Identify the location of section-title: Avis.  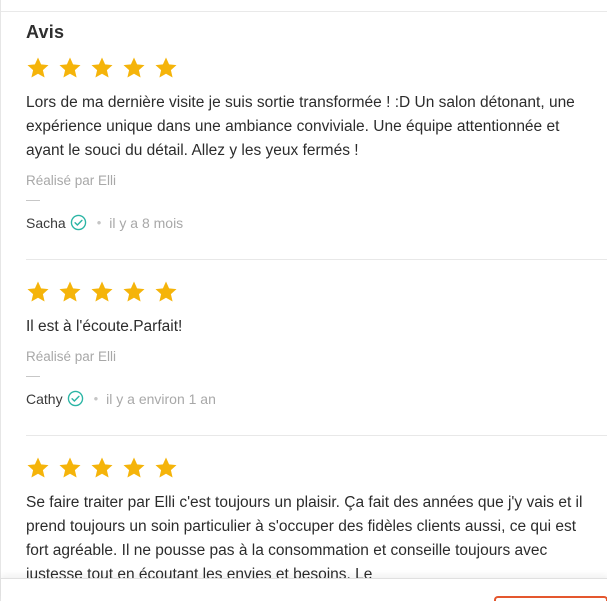
(45, 32).